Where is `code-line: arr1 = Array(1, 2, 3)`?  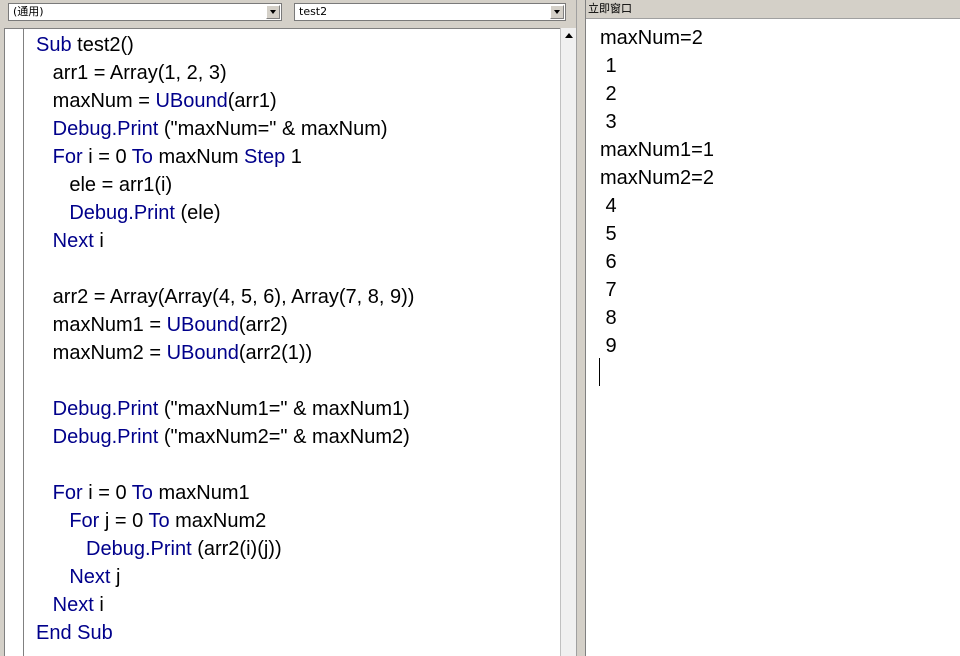
code-line: arr1 = Array(1, 2, 3) is located at coordinates (225, 73).